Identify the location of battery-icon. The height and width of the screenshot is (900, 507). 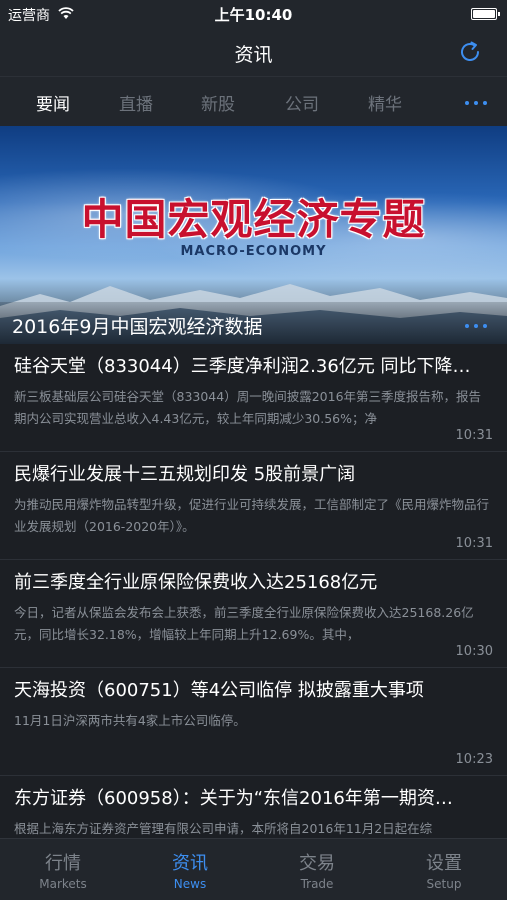
(485, 14).